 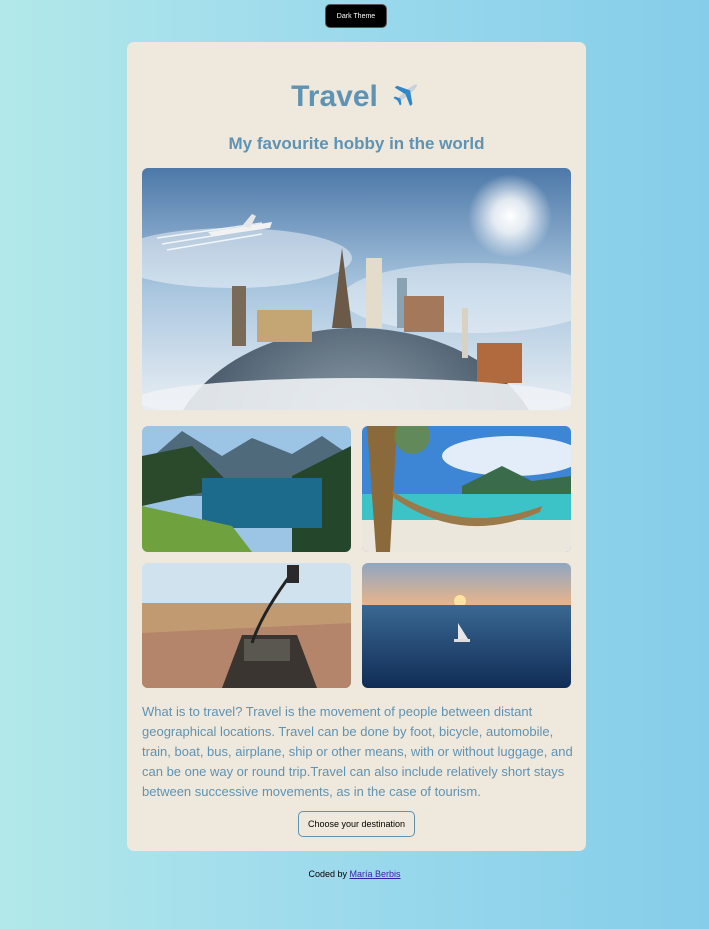 I want to click on dark-theme-button: Dark Theme, so click(x=356, y=16).